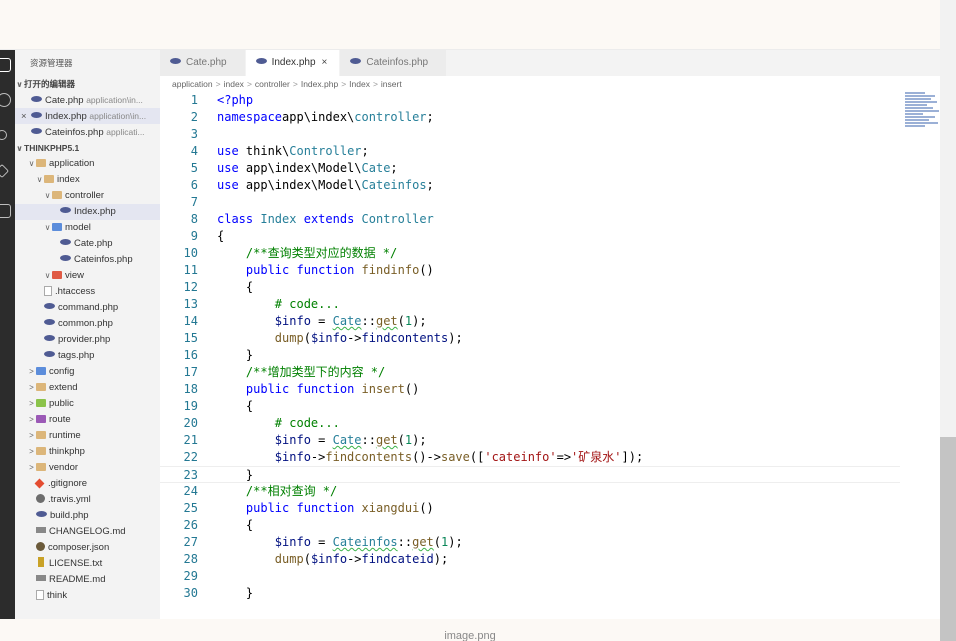  I want to click on tree-item: build.php, so click(87, 516).